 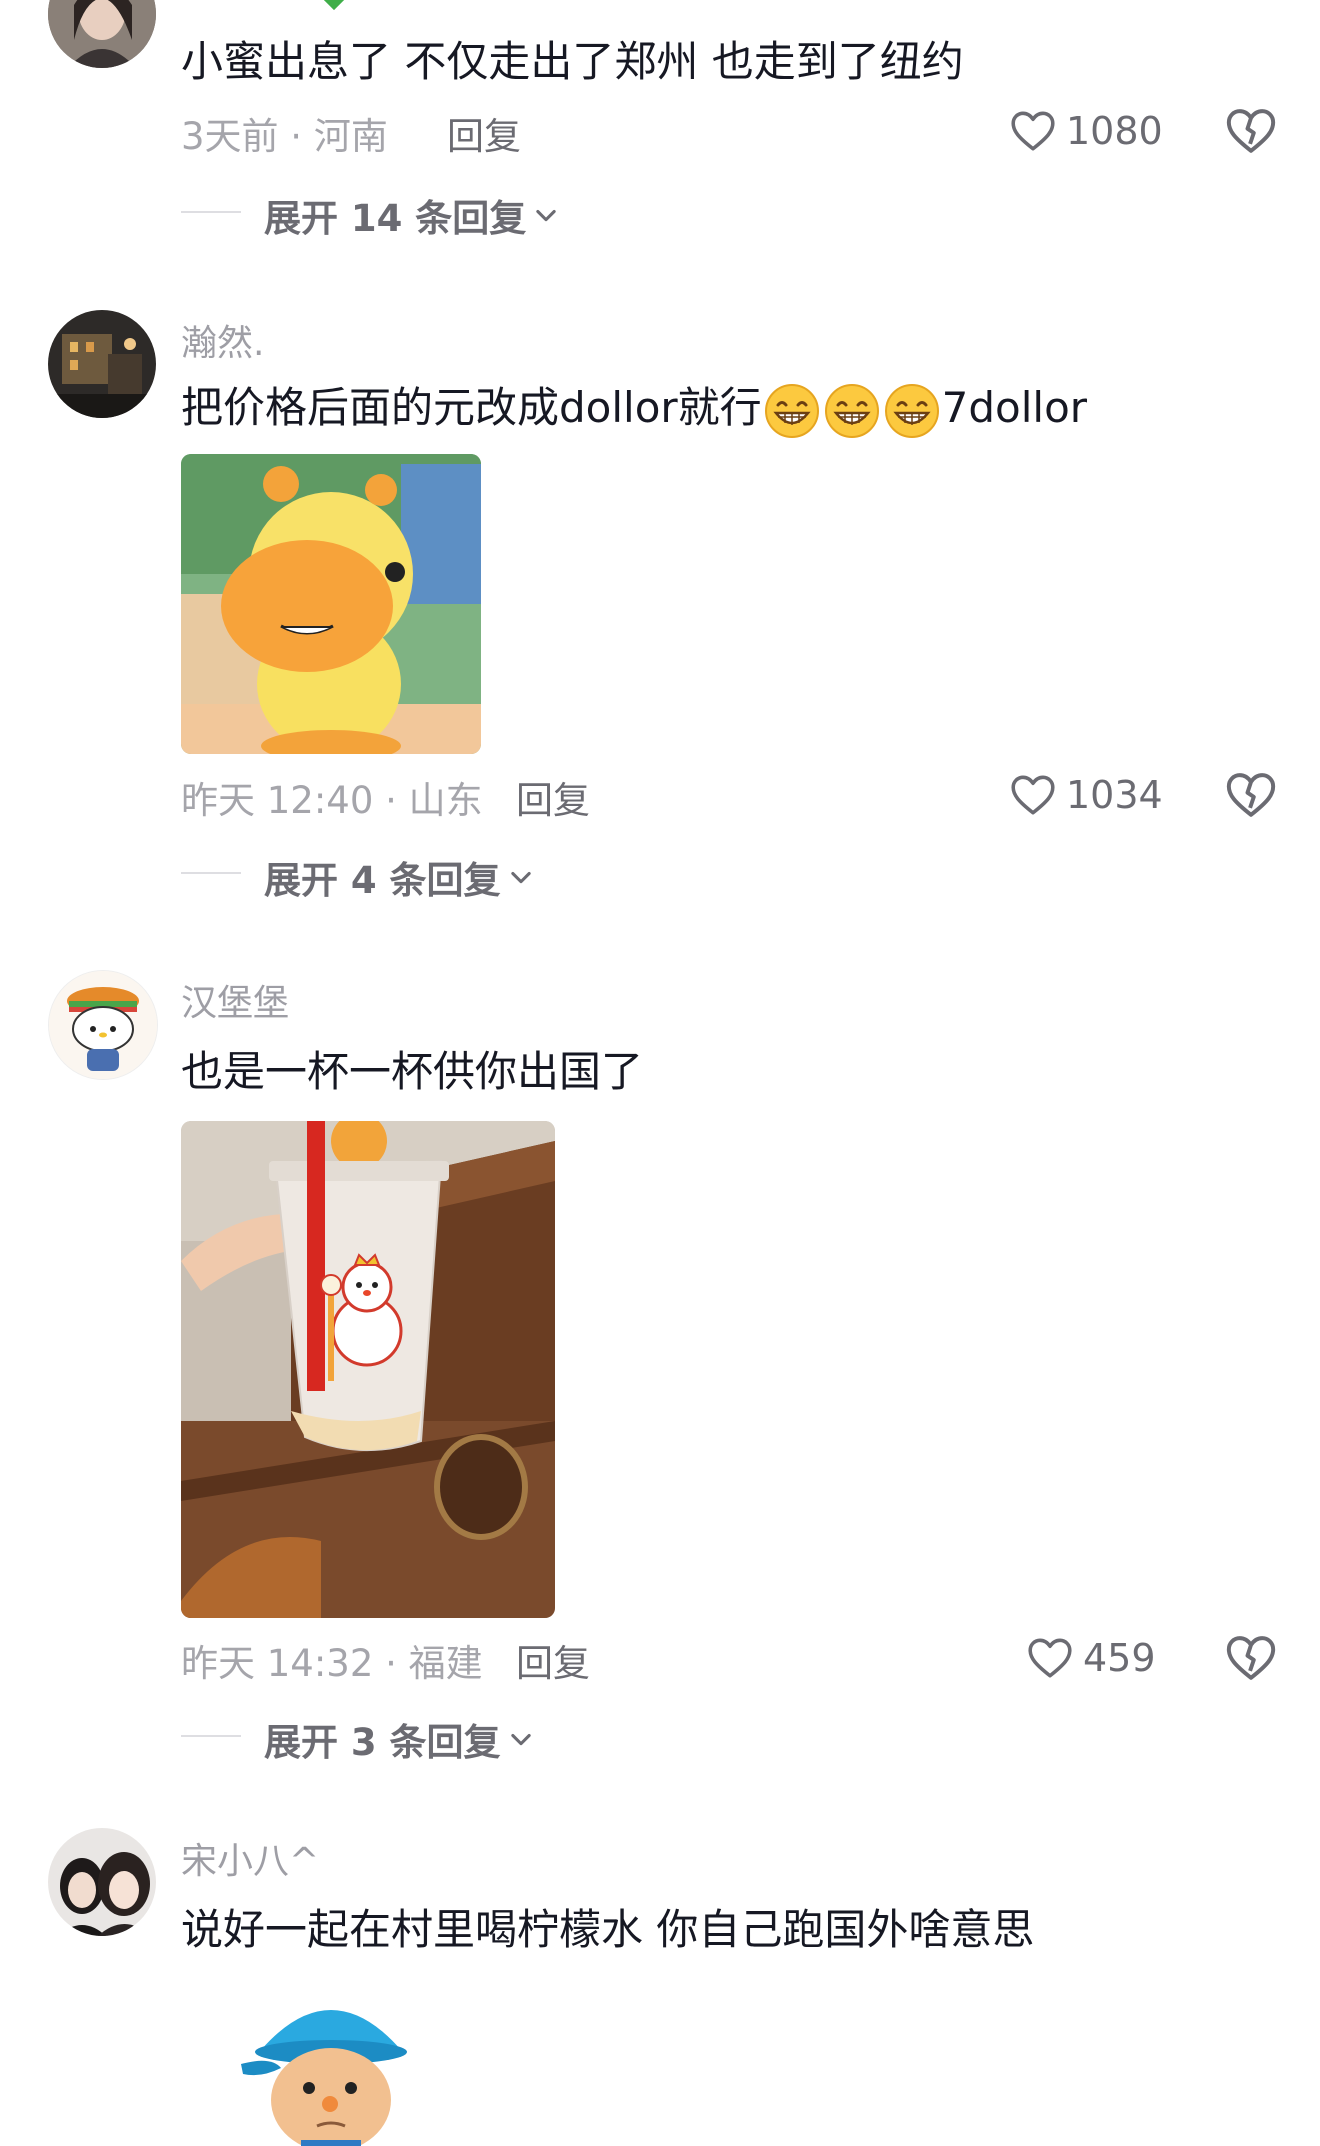 What do you see at coordinates (1114, 795) in the screenshot?
I see `like-count: 1034` at bounding box center [1114, 795].